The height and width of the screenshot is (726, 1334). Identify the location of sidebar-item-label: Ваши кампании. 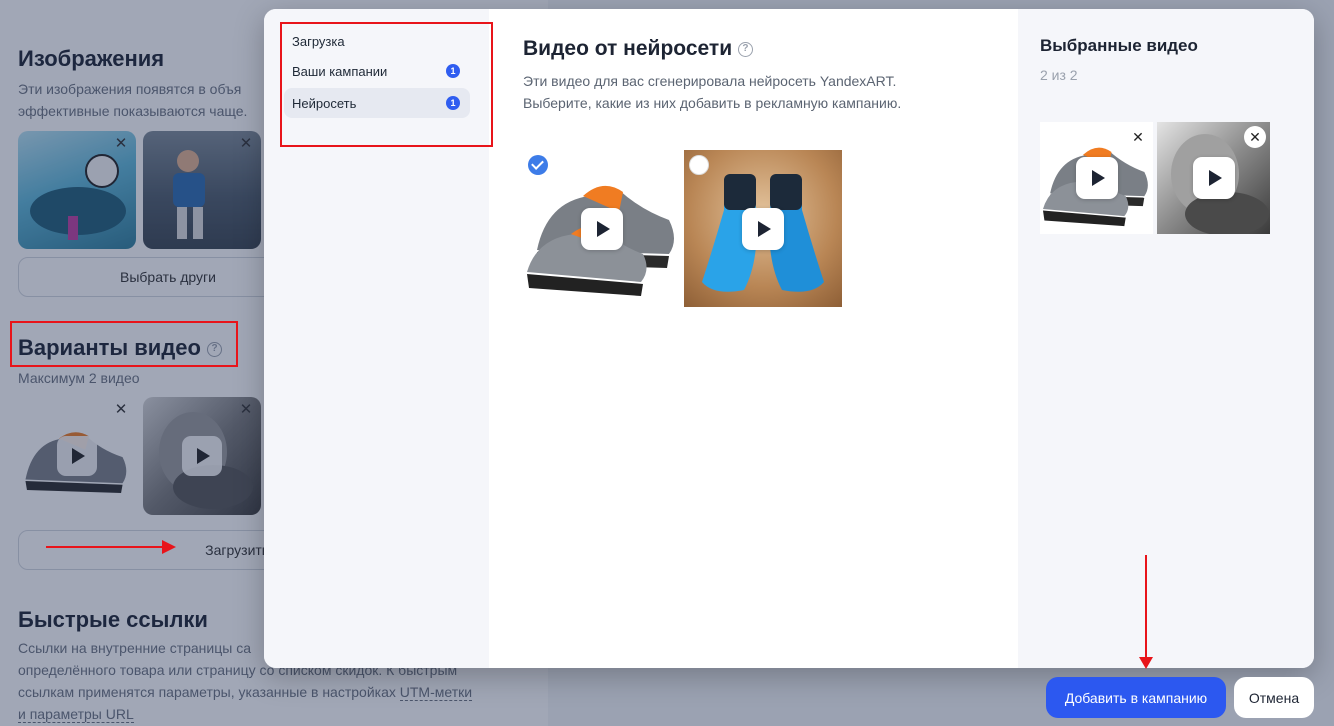
(340, 71).